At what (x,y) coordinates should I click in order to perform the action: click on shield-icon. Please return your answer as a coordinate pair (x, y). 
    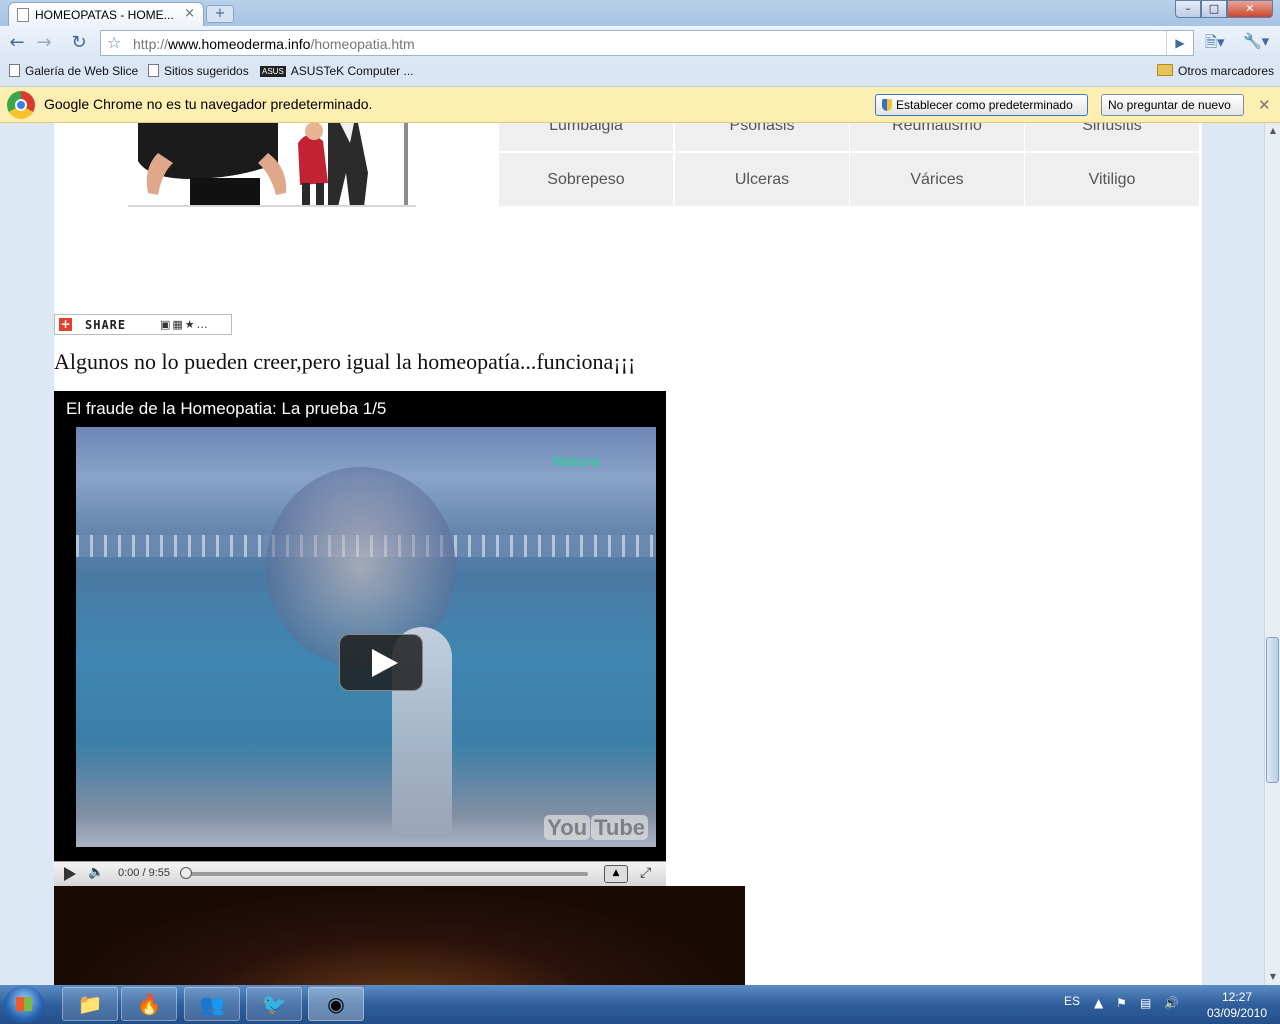
    Looking at the image, I should click on (887, 105).